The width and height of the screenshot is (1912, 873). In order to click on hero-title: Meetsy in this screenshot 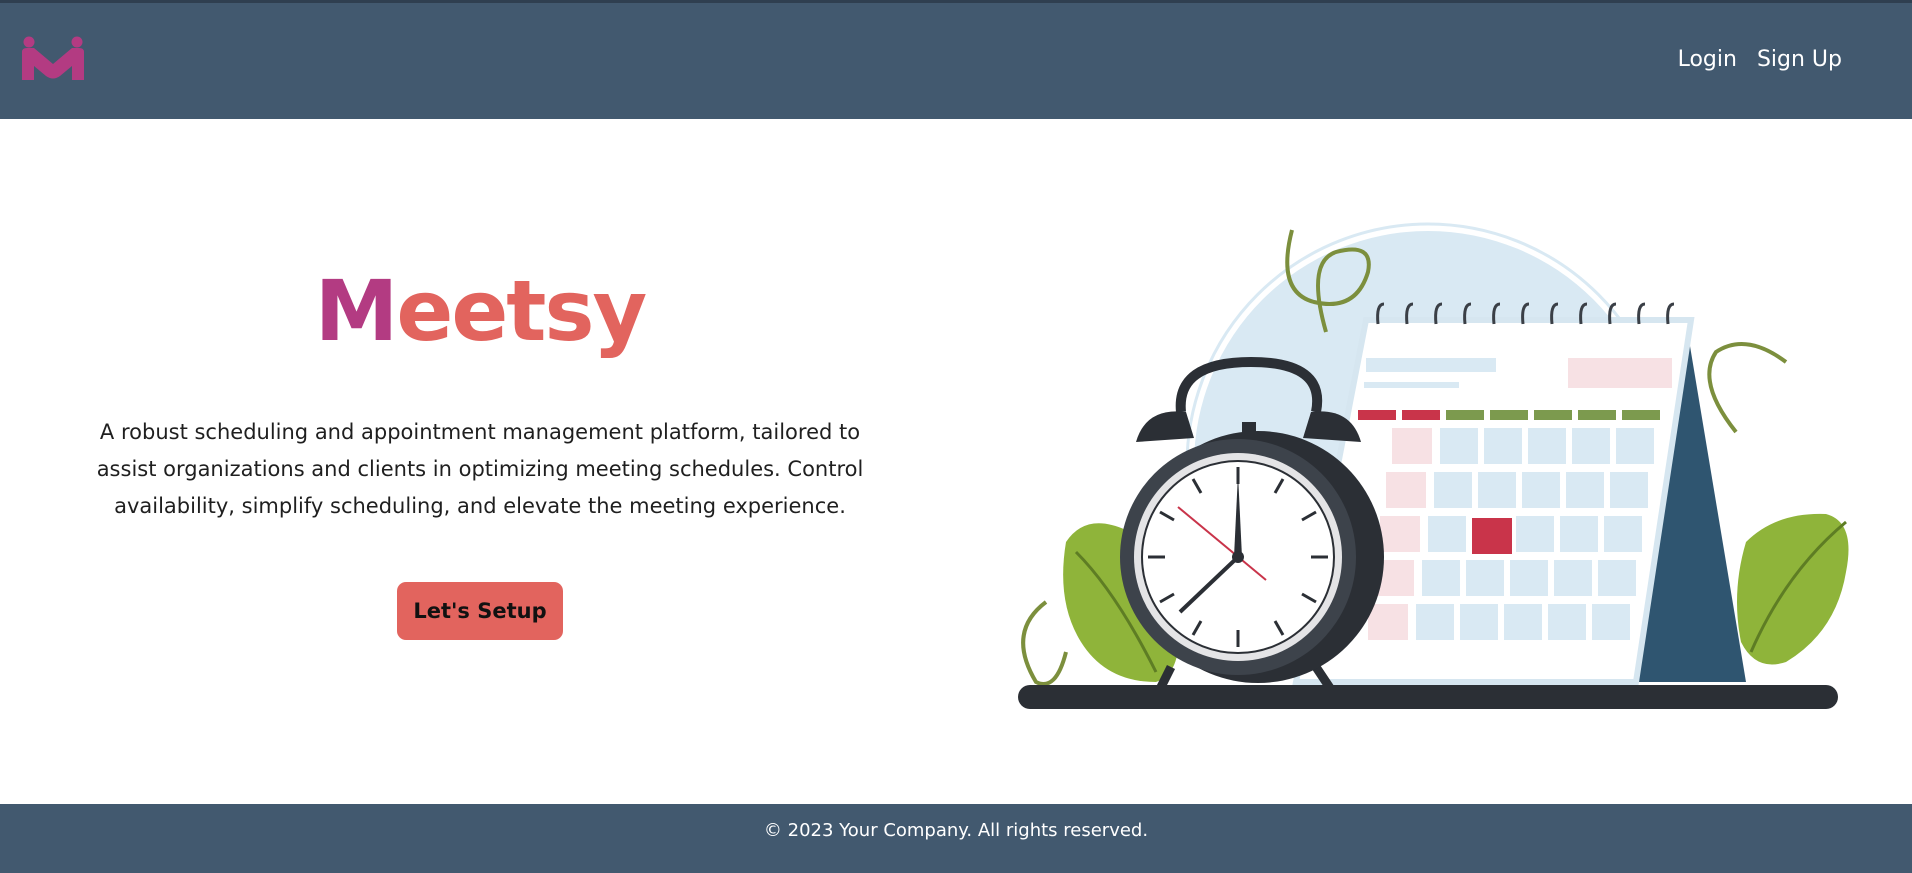, I will do `click(480, 311)`.